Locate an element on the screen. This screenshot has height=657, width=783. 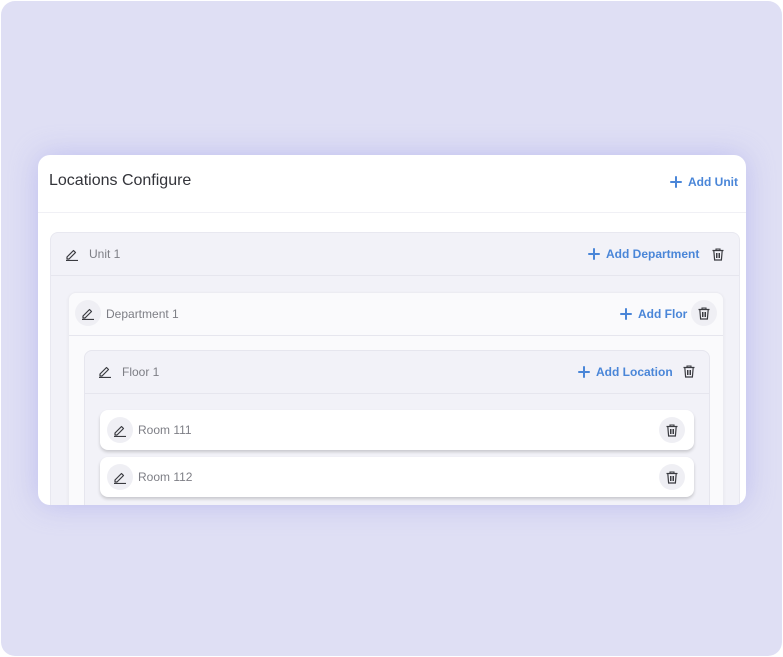
page-title: Locations Configure is located at coordinates (120, 180).